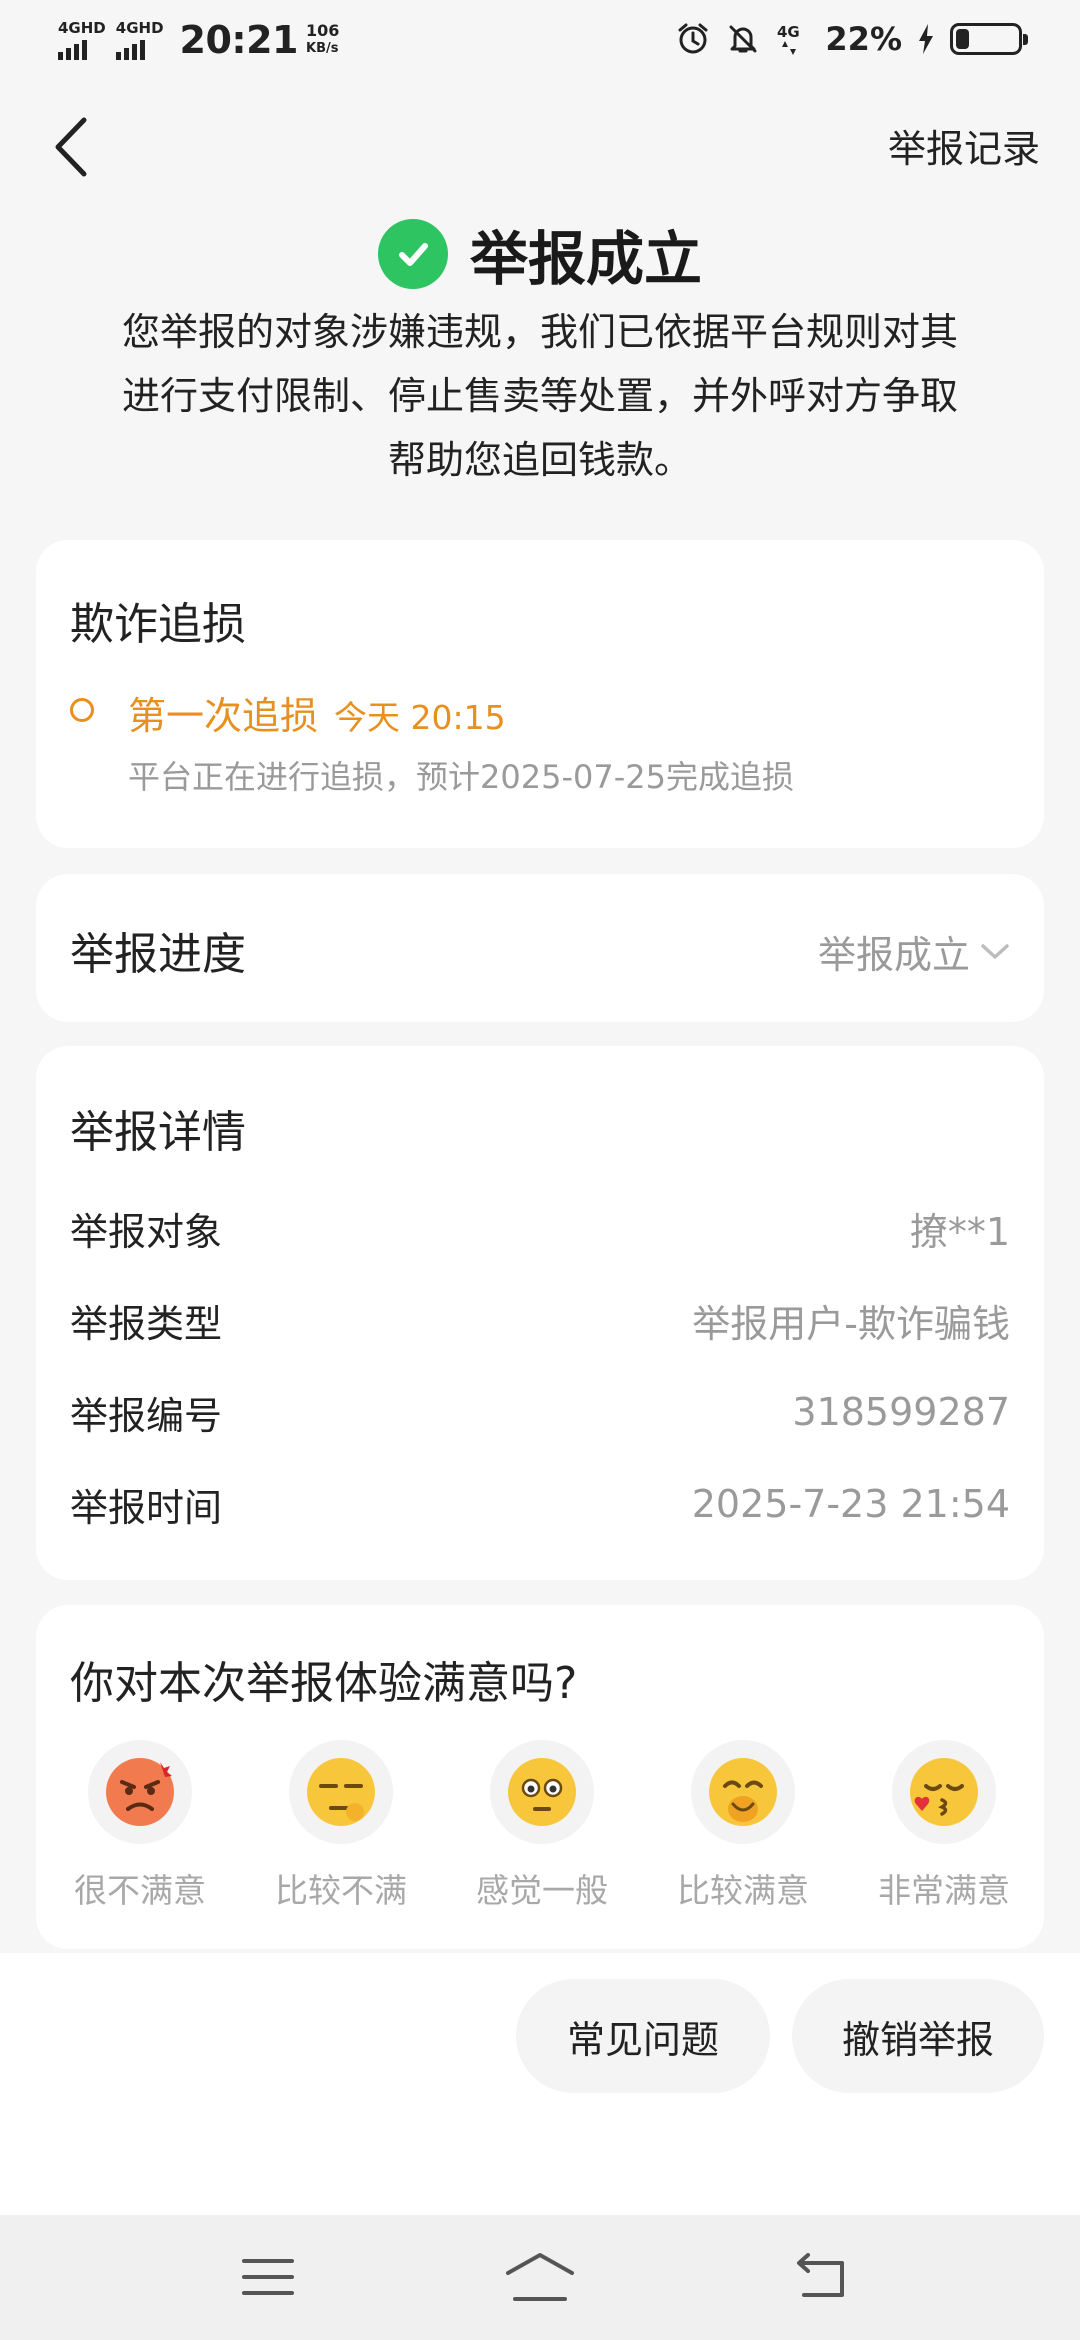 The image size is (1080, 2340). What do you see at coordinates (323, 30) in the screenshot?
I see `network-speed-value: 106` at bounding box center [323, 30].